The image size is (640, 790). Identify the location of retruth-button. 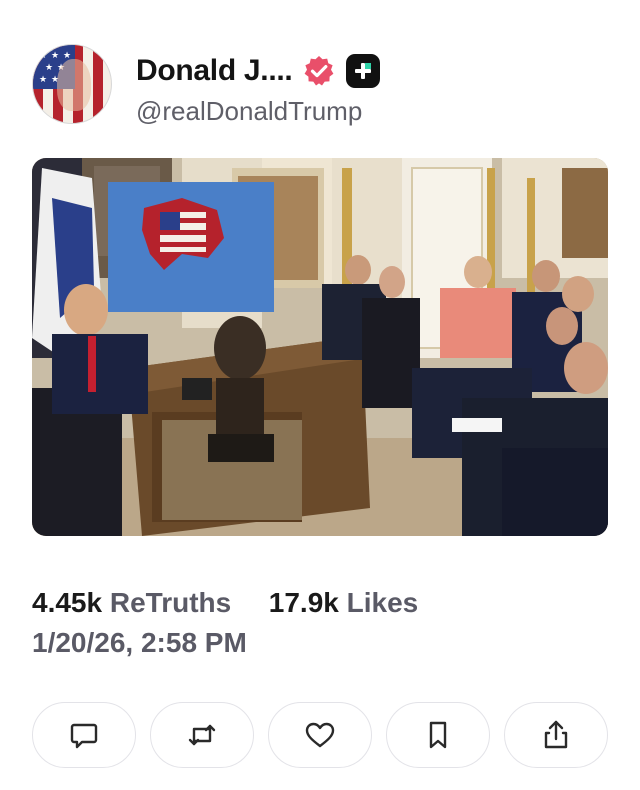
(202, 735).